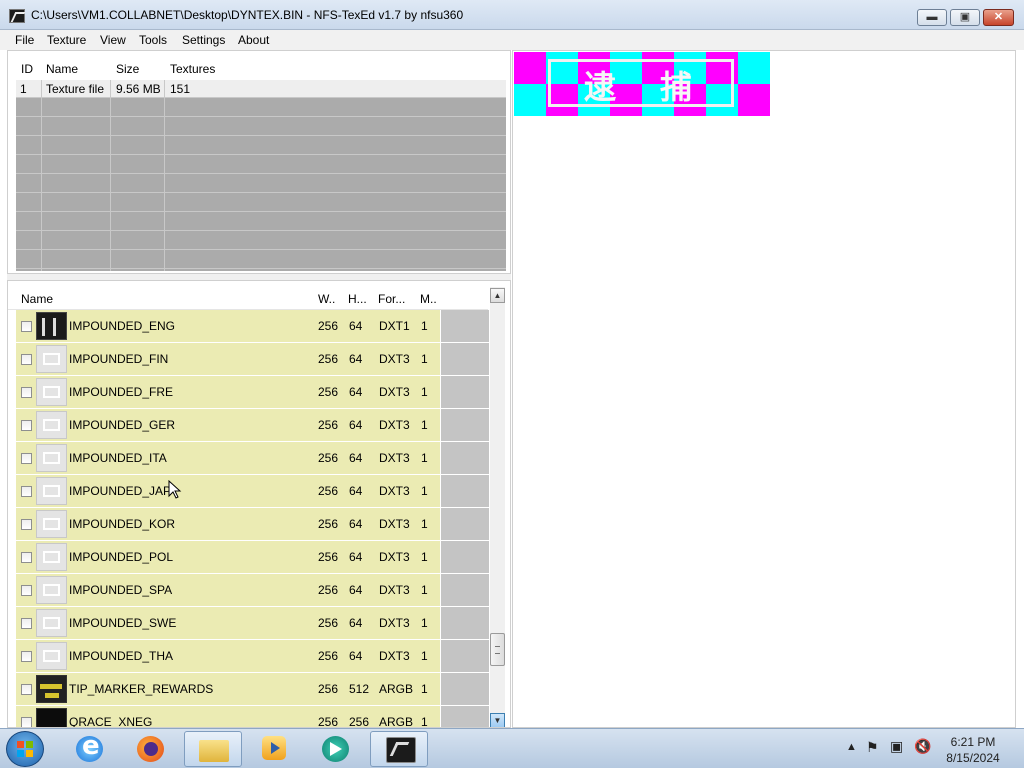 This screenshot has height=768, width=1024. Describe the element at coordinates (497, 720) in the screenshot. I see `scroll-down-button: ▼` at that location.